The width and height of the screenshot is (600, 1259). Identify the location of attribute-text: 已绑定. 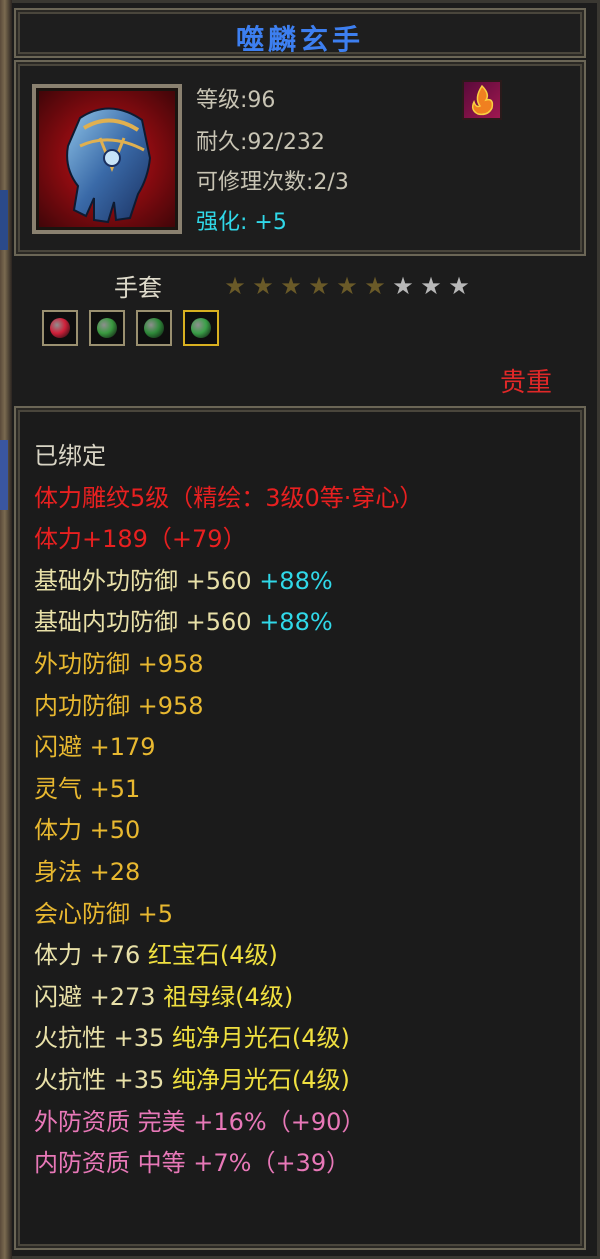
(70, 456).